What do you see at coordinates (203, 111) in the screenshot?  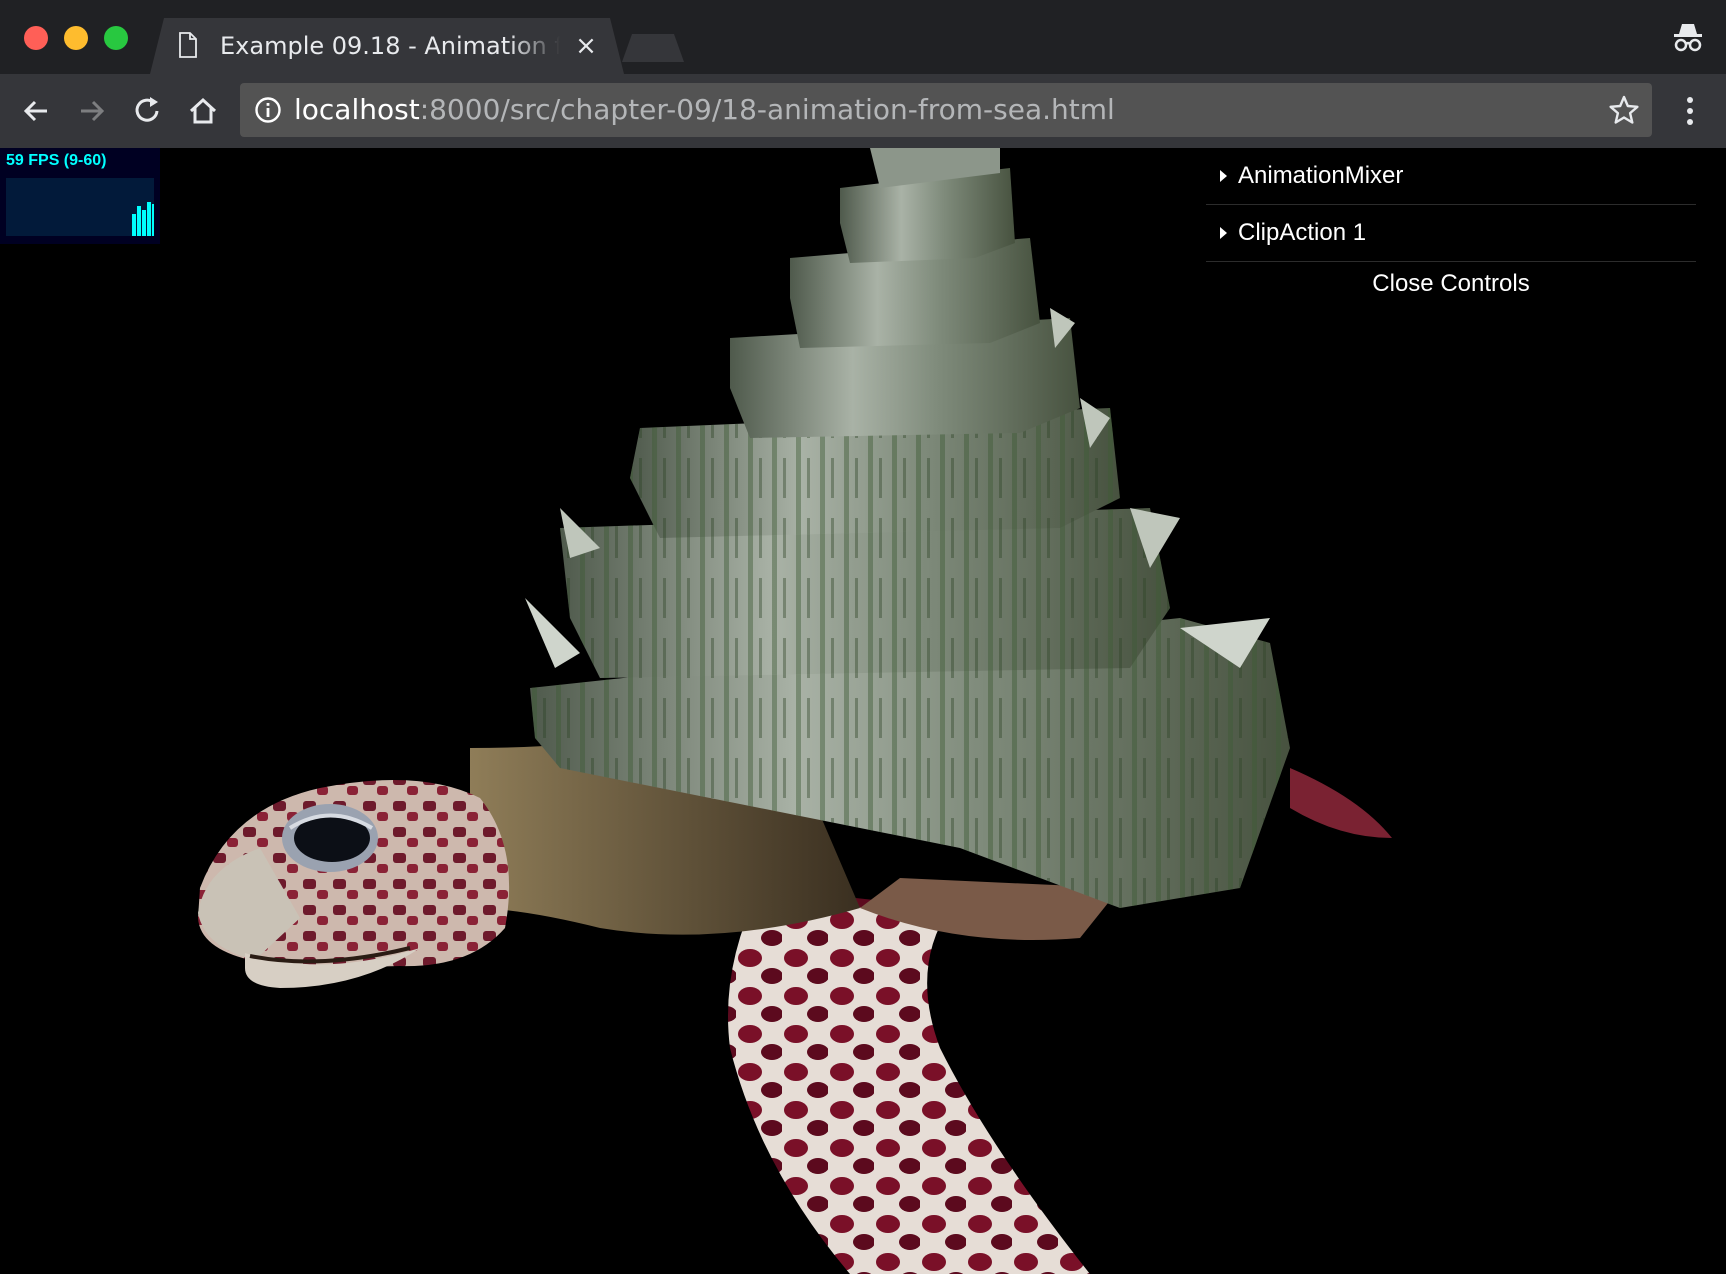 I see `home-icon` at bounding box center [203, 111].